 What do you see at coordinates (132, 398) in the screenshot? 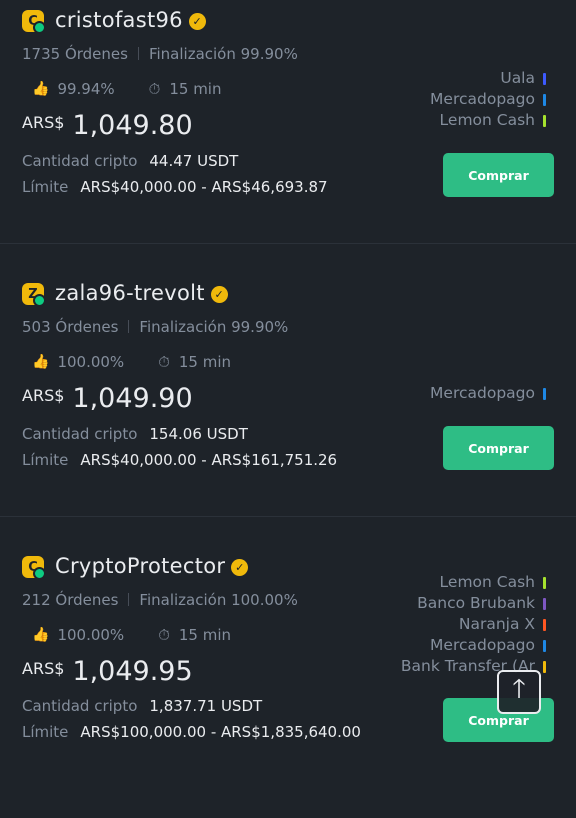
I see `price-value: 1,049.90` at bounding box center [132, 398].